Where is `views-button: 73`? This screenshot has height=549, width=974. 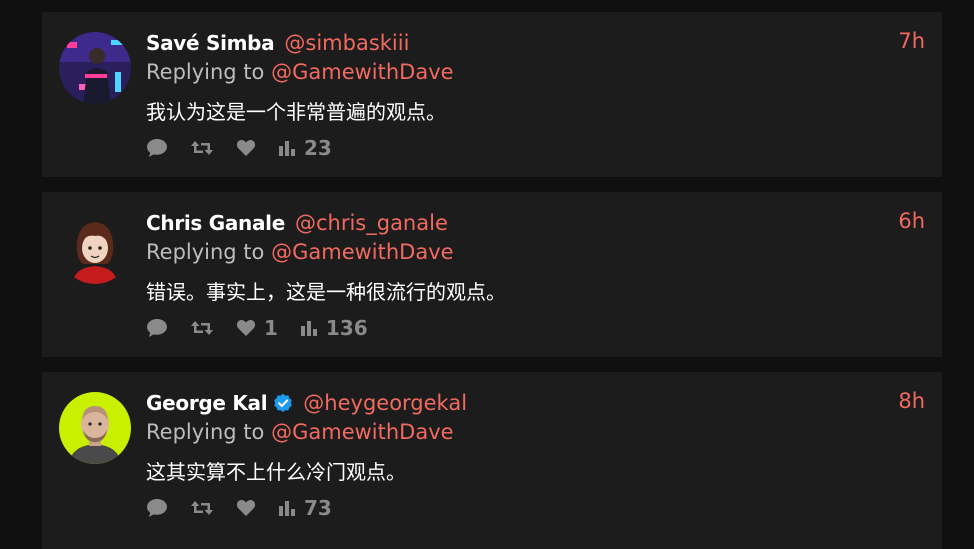 views-button: 73 is located at coordinates (305, 508).